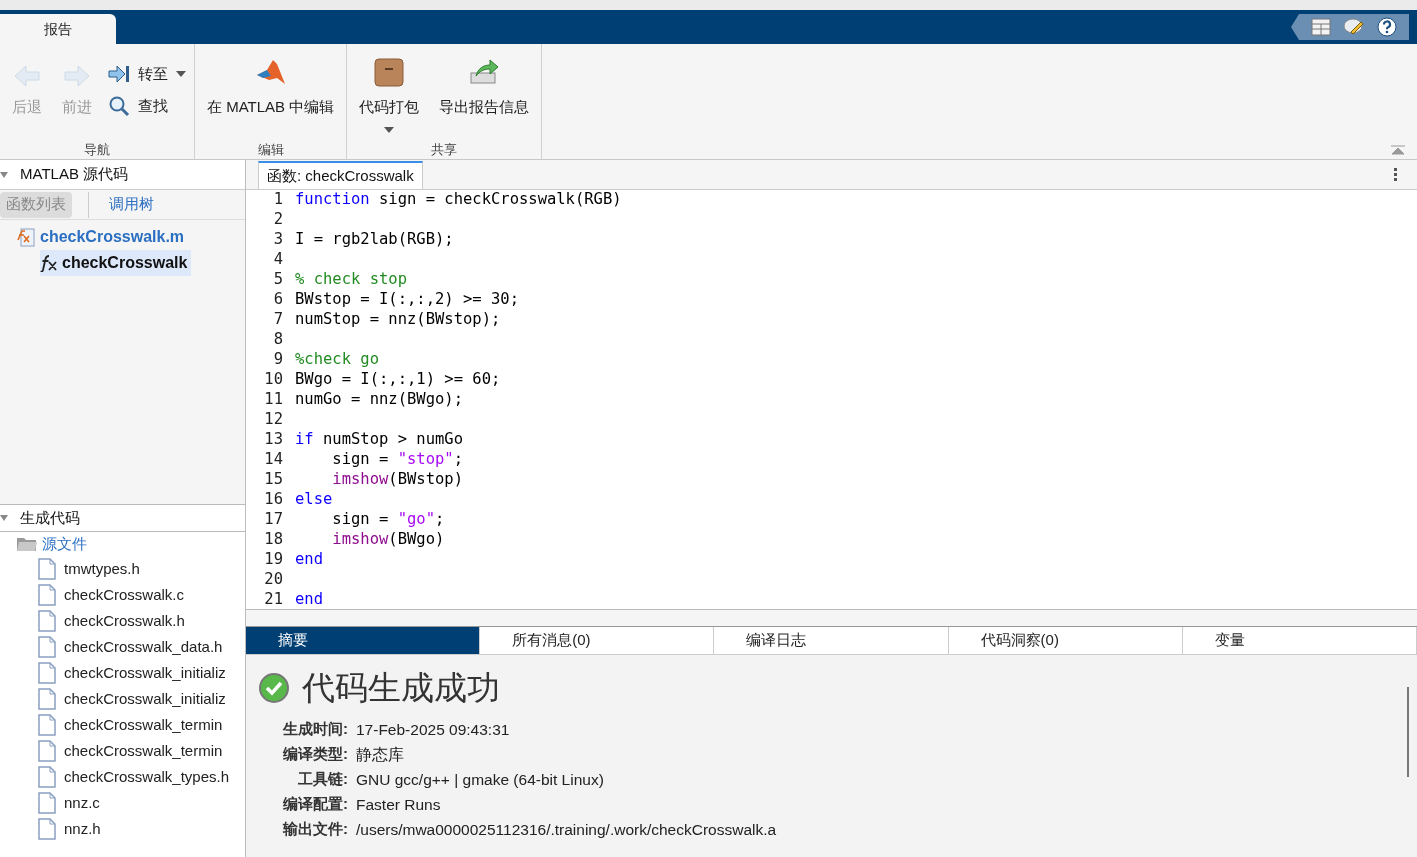 The image size is (1417, 857). Describe the element at coordinates (274, 688) in the screenshot. I see `check-circle-icon` at that location.